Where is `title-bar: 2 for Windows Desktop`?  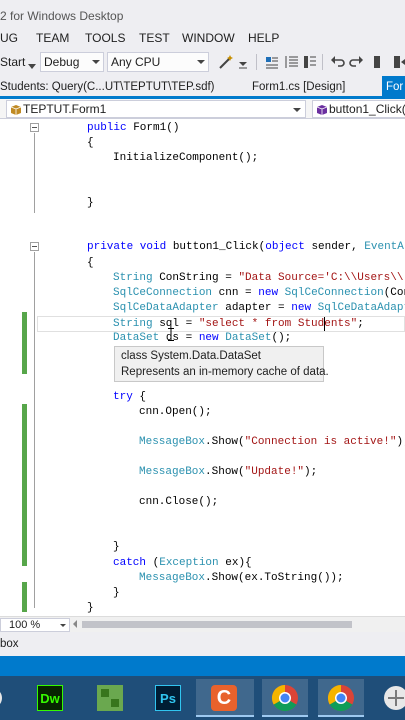
title-bar: 2 for Windows Desktop is located at coordinates (202, 15).